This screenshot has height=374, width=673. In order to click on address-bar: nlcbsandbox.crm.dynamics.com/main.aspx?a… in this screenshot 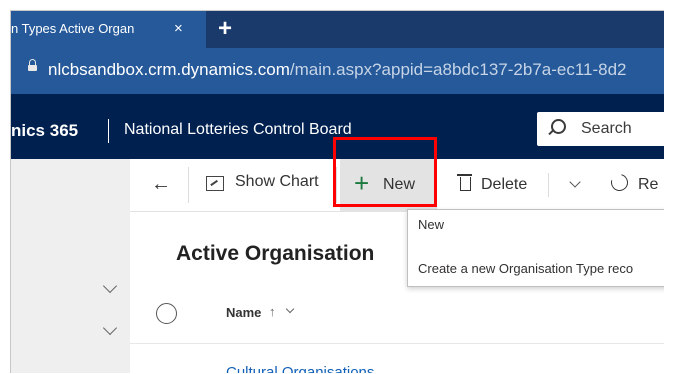, I will do `click(337, 71)`.